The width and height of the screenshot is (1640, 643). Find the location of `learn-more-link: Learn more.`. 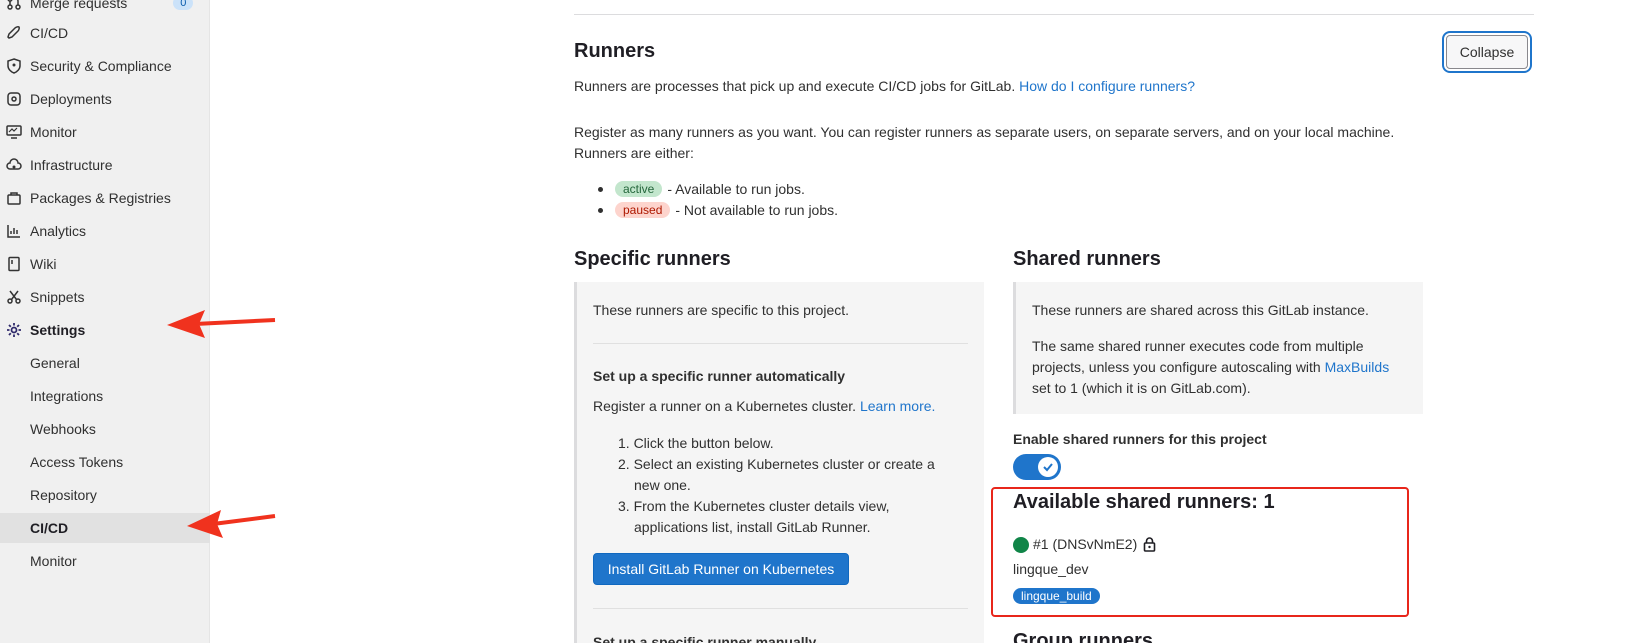

learn-more-link: Learn more. is located at coordinates (897, 406).